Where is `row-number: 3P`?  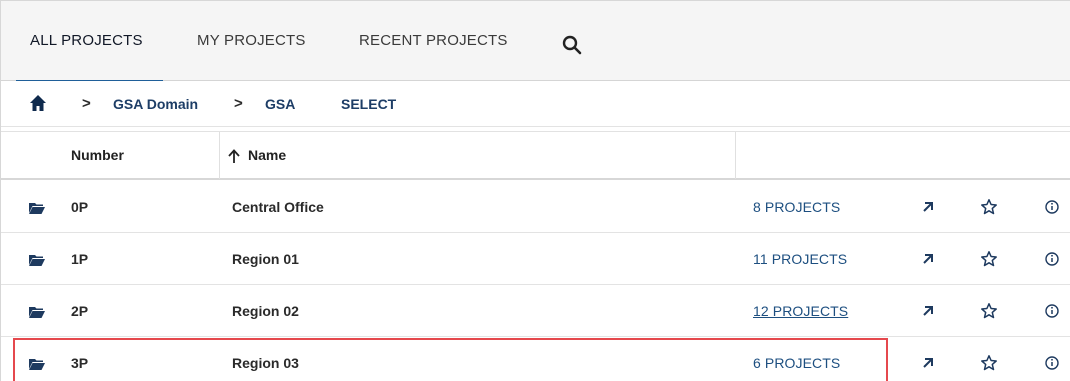
row-number: 3P is located at coordinates (80, 363).